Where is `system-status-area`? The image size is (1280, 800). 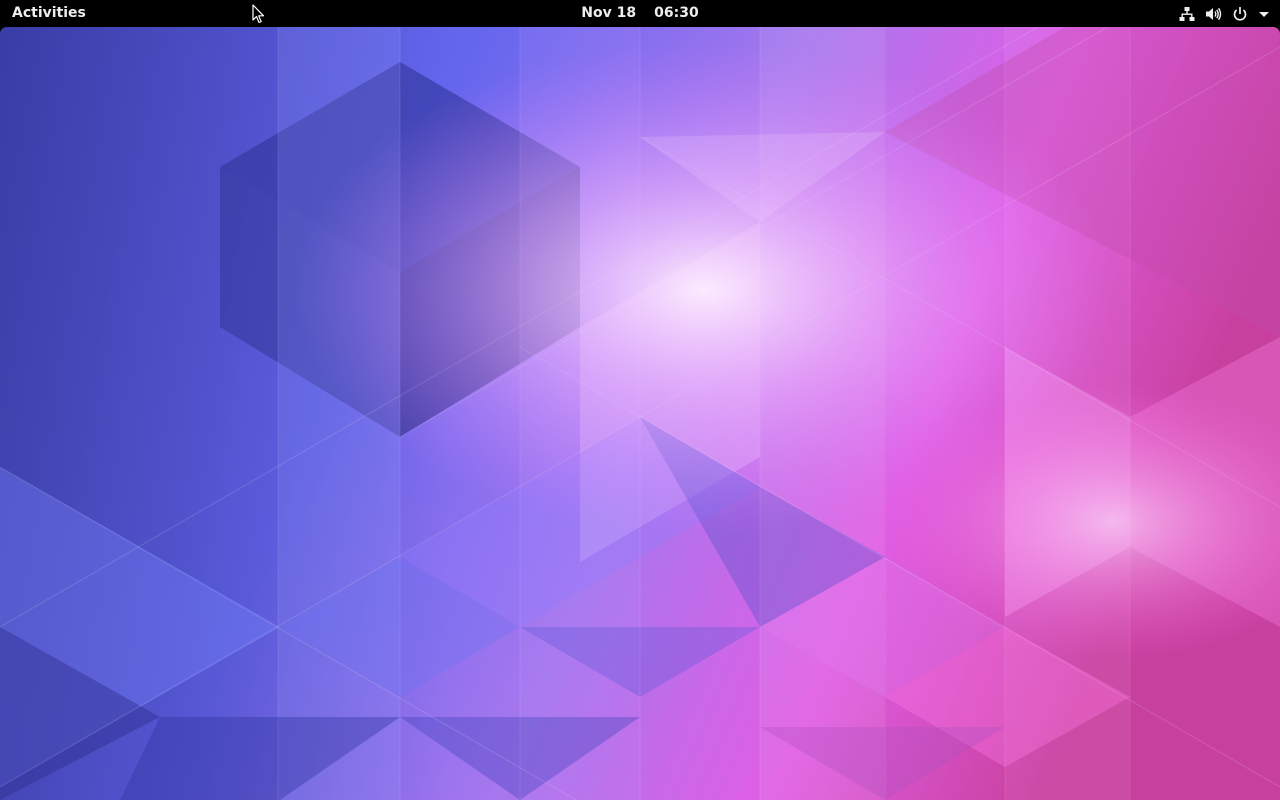 system-status-area is located at coordinates (1224, 13).